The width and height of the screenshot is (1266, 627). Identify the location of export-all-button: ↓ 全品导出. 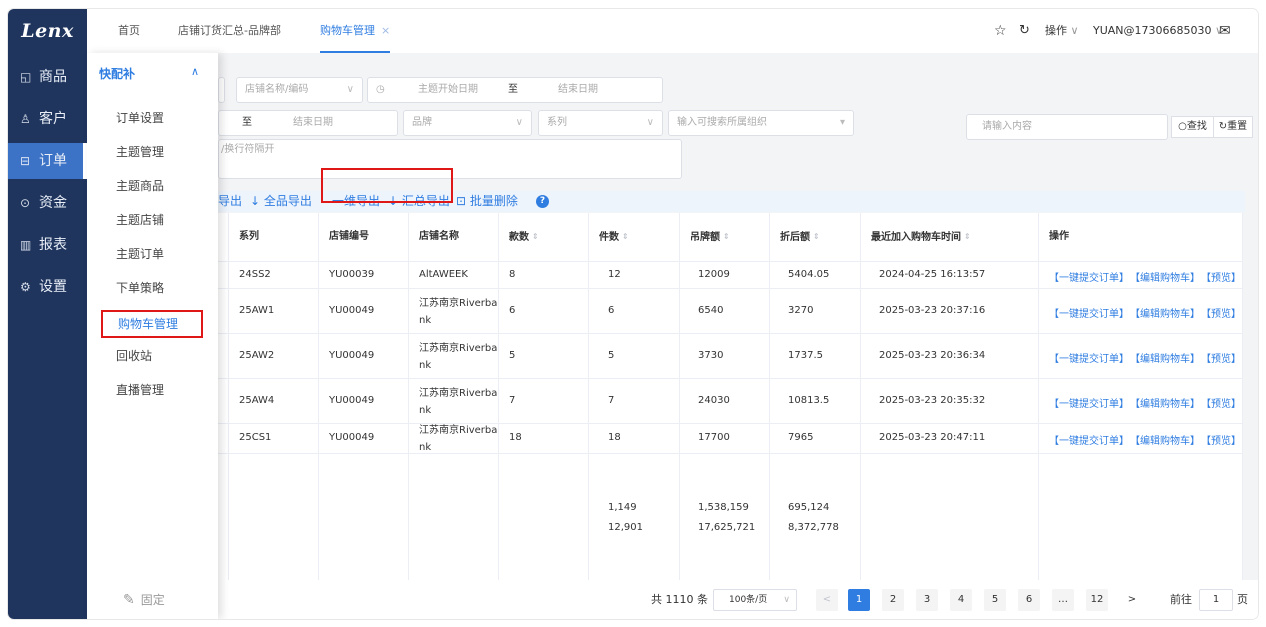
(281, 201).